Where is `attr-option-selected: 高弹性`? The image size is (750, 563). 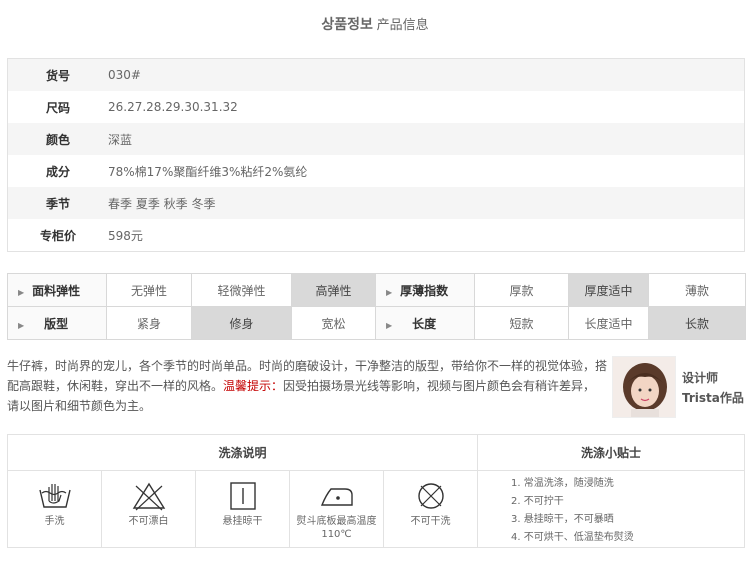
attr-option-selected: 高弹性 is located at coordinates (333, 290).